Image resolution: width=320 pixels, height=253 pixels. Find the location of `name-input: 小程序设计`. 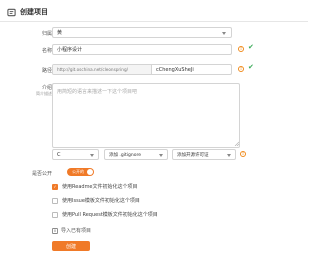

name-input: 小程序设计 is located at coordinates (142, 49).